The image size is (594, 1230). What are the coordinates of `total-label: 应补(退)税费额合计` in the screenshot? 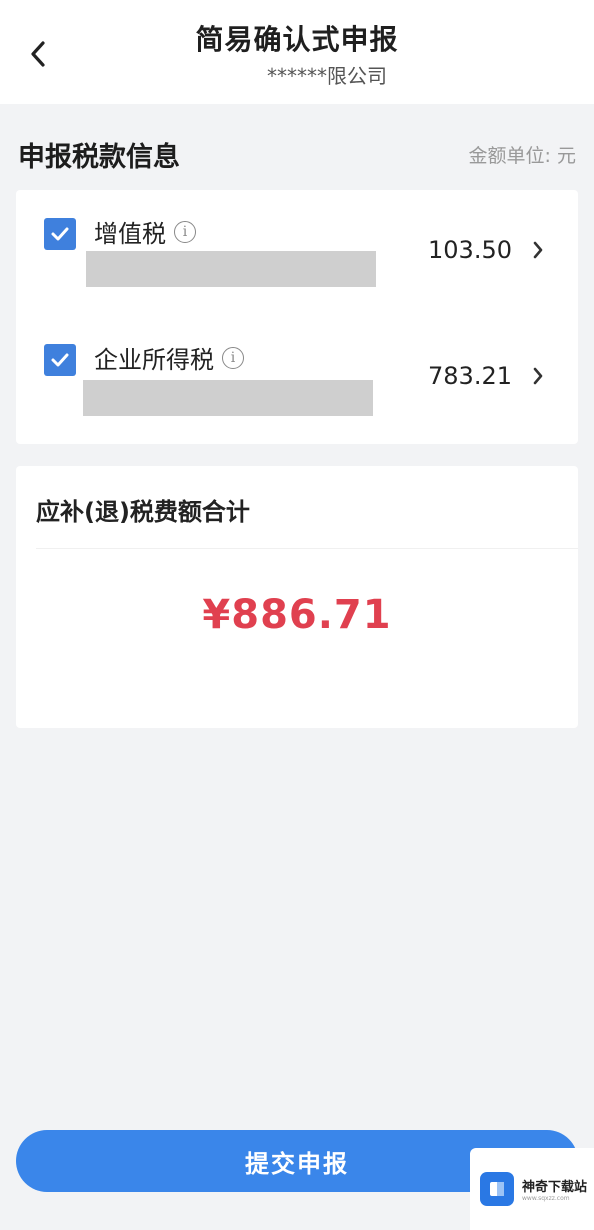 It's located at (143, 512).